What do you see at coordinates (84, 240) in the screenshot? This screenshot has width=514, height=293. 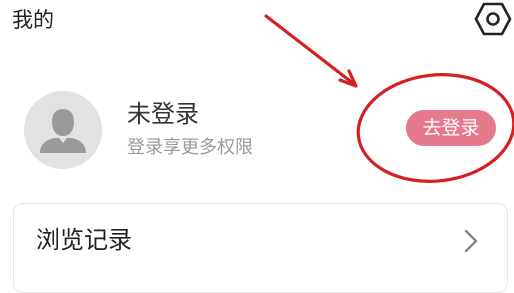 I see `history-label: 浏览记录` at bounding box center [84, 240].